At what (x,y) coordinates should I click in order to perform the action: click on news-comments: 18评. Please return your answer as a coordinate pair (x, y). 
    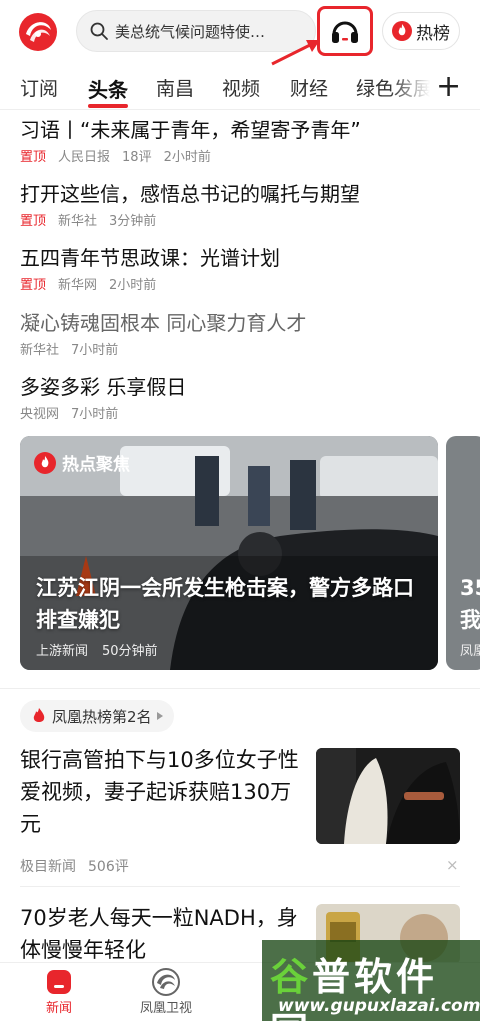
    Looking at the image, I should click on (137, 157).